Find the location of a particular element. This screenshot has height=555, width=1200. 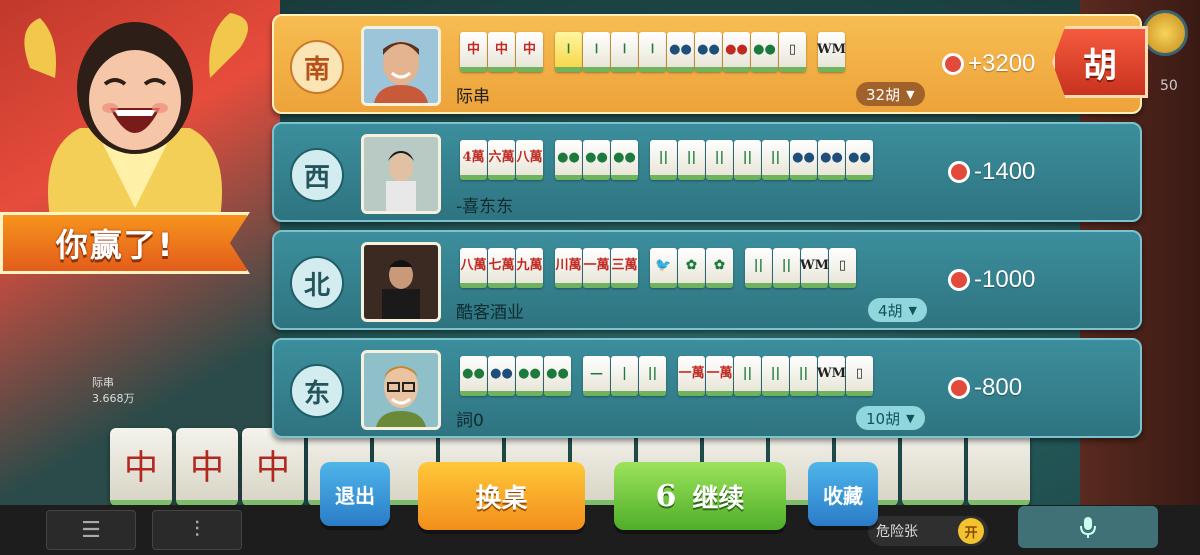

background-hand-tiles: 中中中 is located at coordinates (590, 468).